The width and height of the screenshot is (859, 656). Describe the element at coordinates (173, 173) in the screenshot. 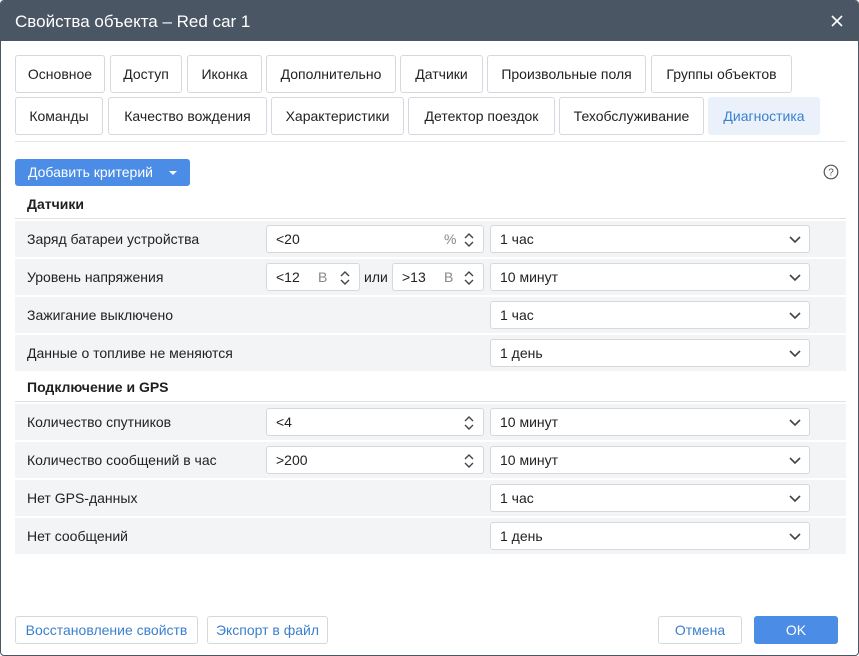

I see `caret-down-icon` at that location.